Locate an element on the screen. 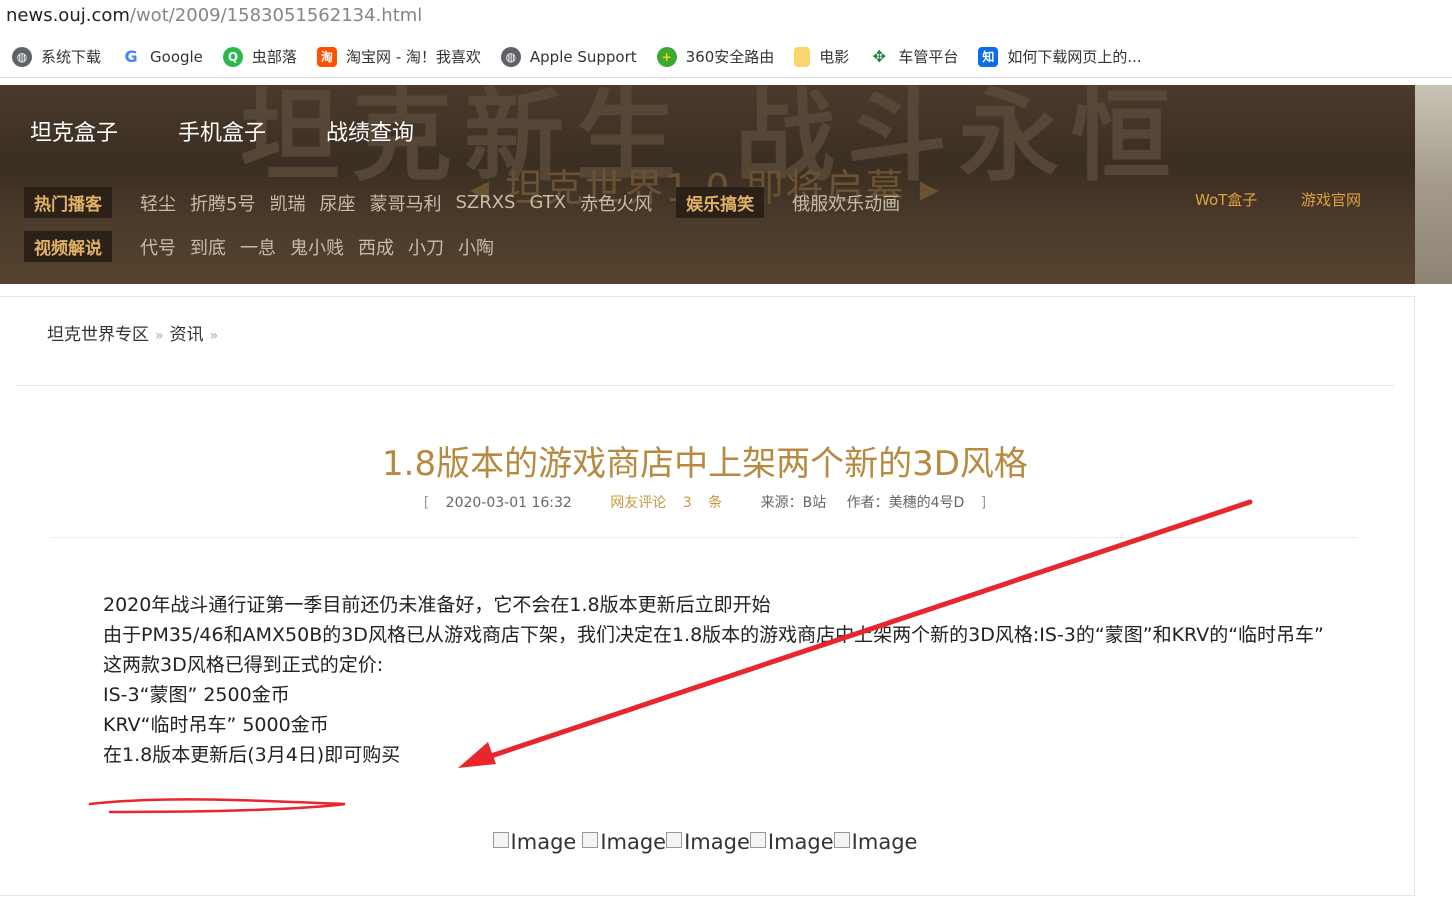 Image resolution: width=1452 pixels, height=902 pixels. link-podcaster: 尿座 is located at coordinates (337, 203).